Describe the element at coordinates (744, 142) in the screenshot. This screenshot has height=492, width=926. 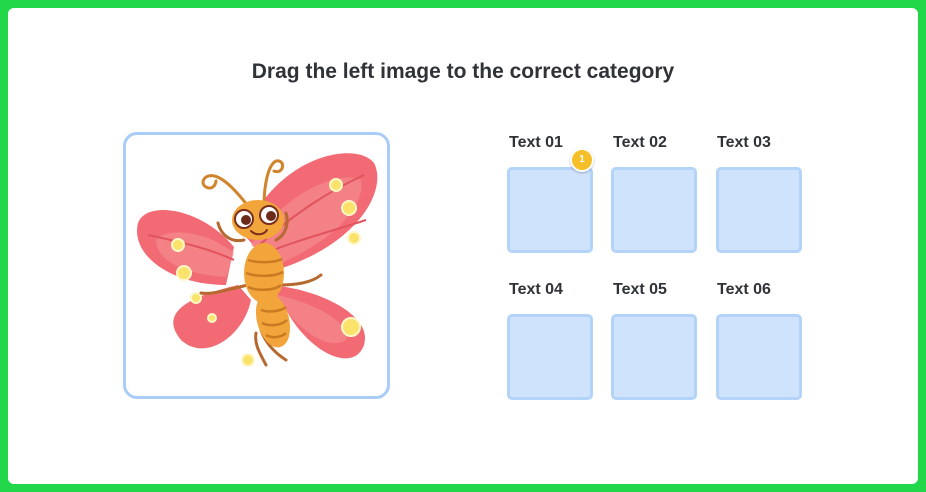
I see `slot-label-3: Text 03` at that location.